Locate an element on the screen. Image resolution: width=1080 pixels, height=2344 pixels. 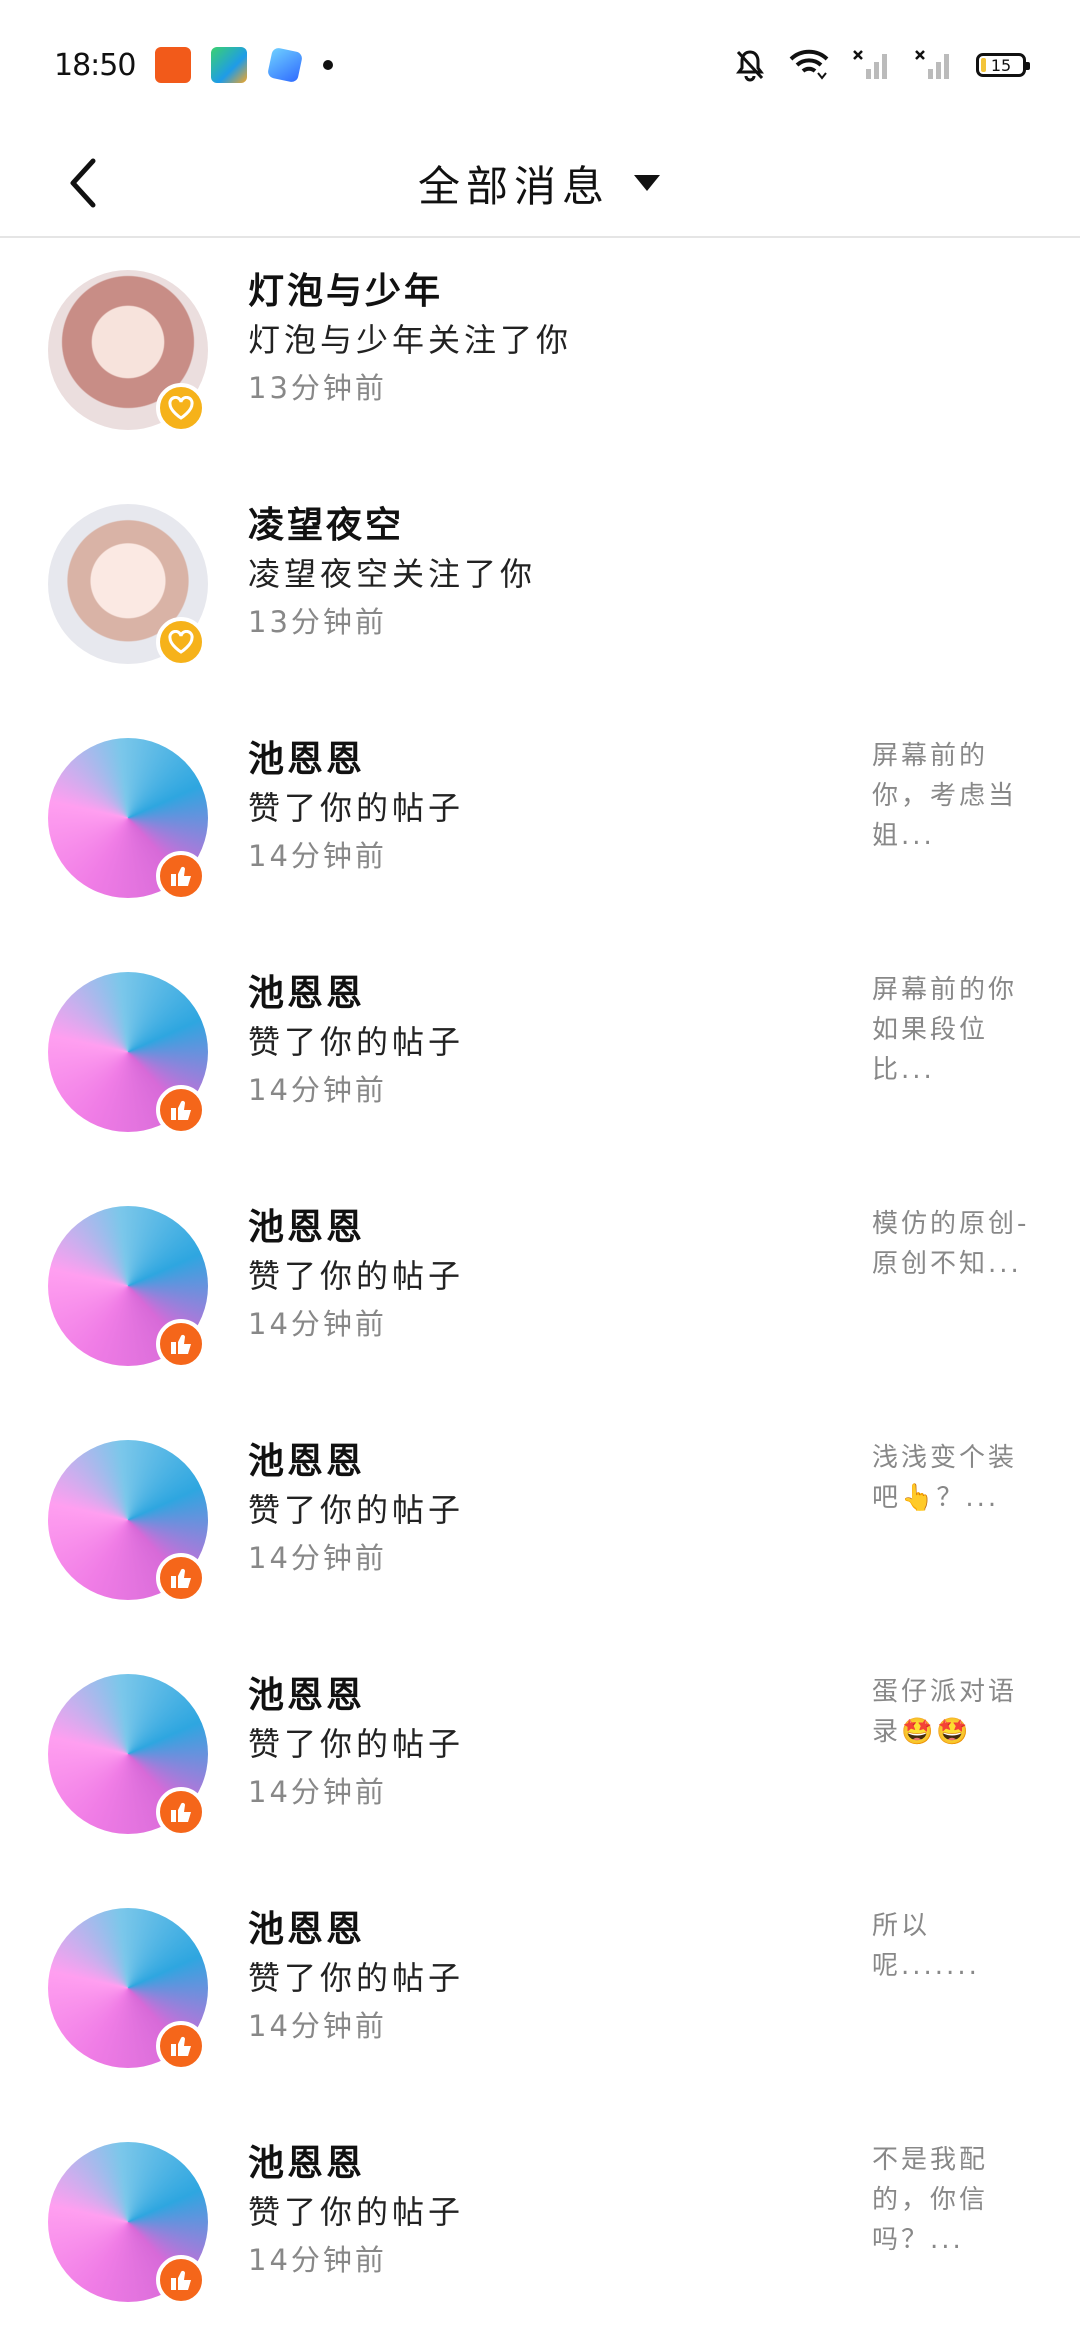
wifi-icon is located at coordinates (809, 64).